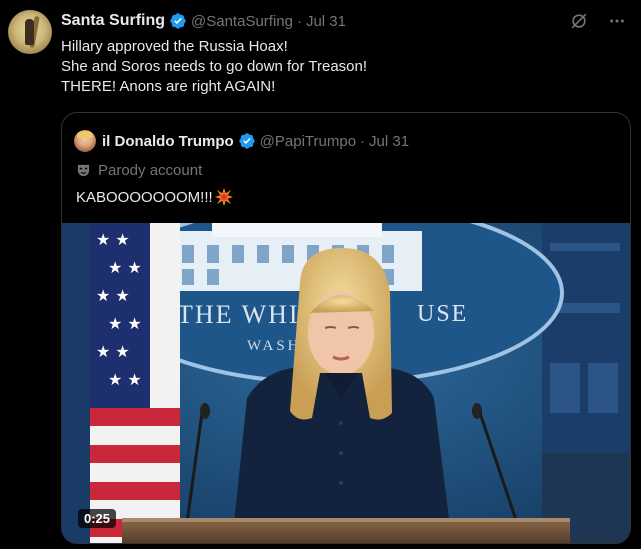 Image resolution: width=641 pixels, height=549 pixels. Describe the element at coordinates (389, 141) in the screenshot. I see `quoted-post-date: Jul 31` at that location.